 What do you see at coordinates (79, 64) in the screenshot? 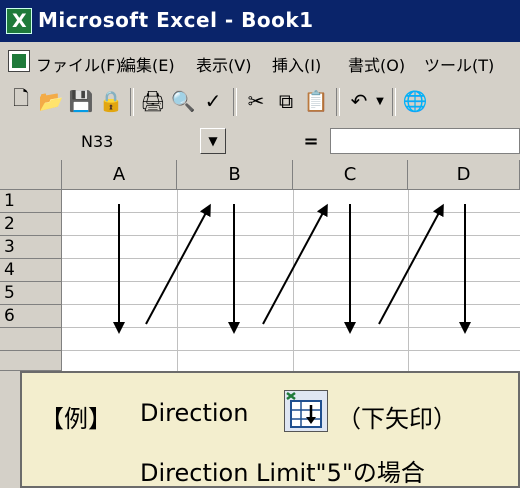
I see `menu-file: ファイル(F)` at bounding box center [79, 64].